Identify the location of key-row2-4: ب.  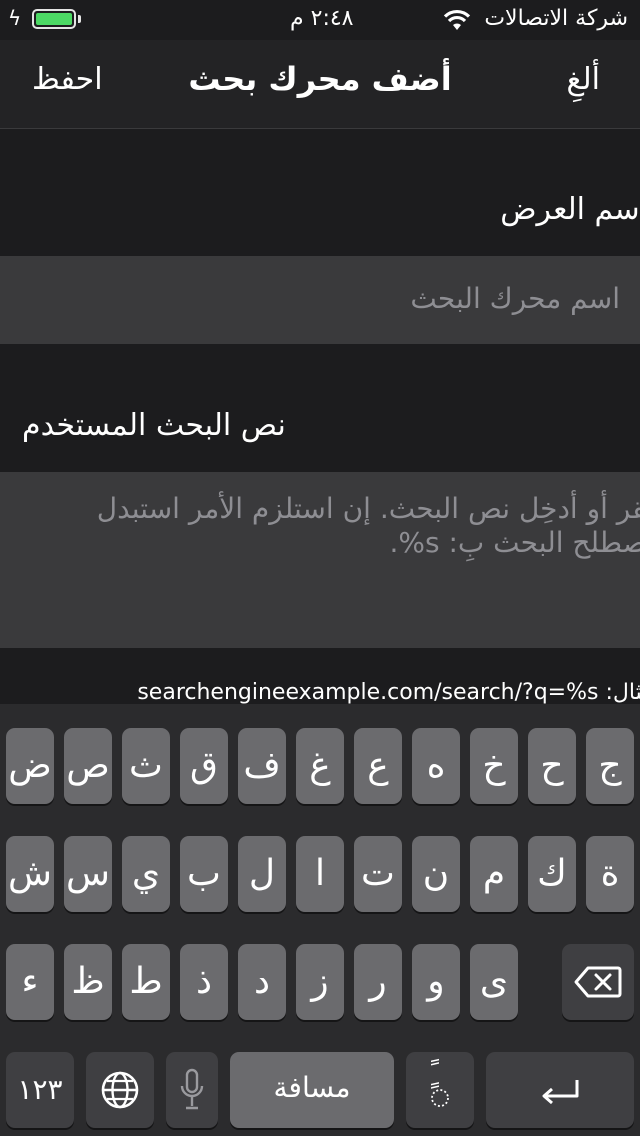
(204, 874).